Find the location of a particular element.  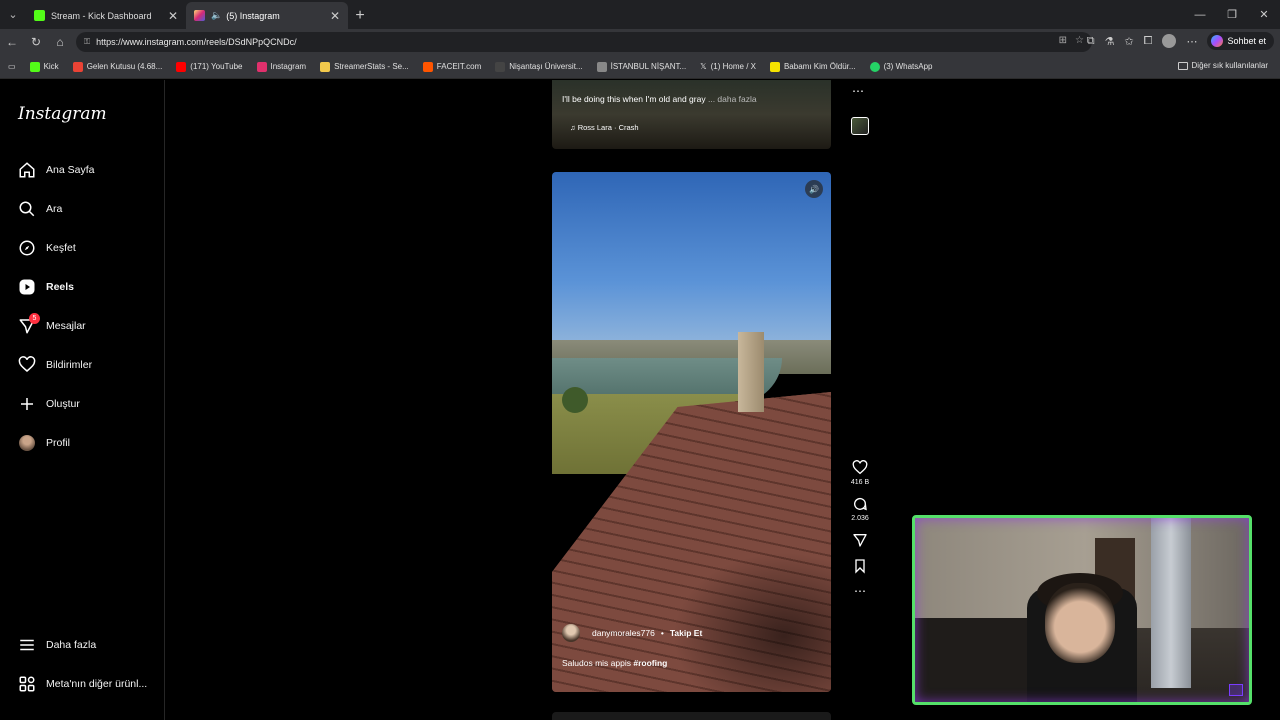

compass-icon is located at coordinates (27, 248).